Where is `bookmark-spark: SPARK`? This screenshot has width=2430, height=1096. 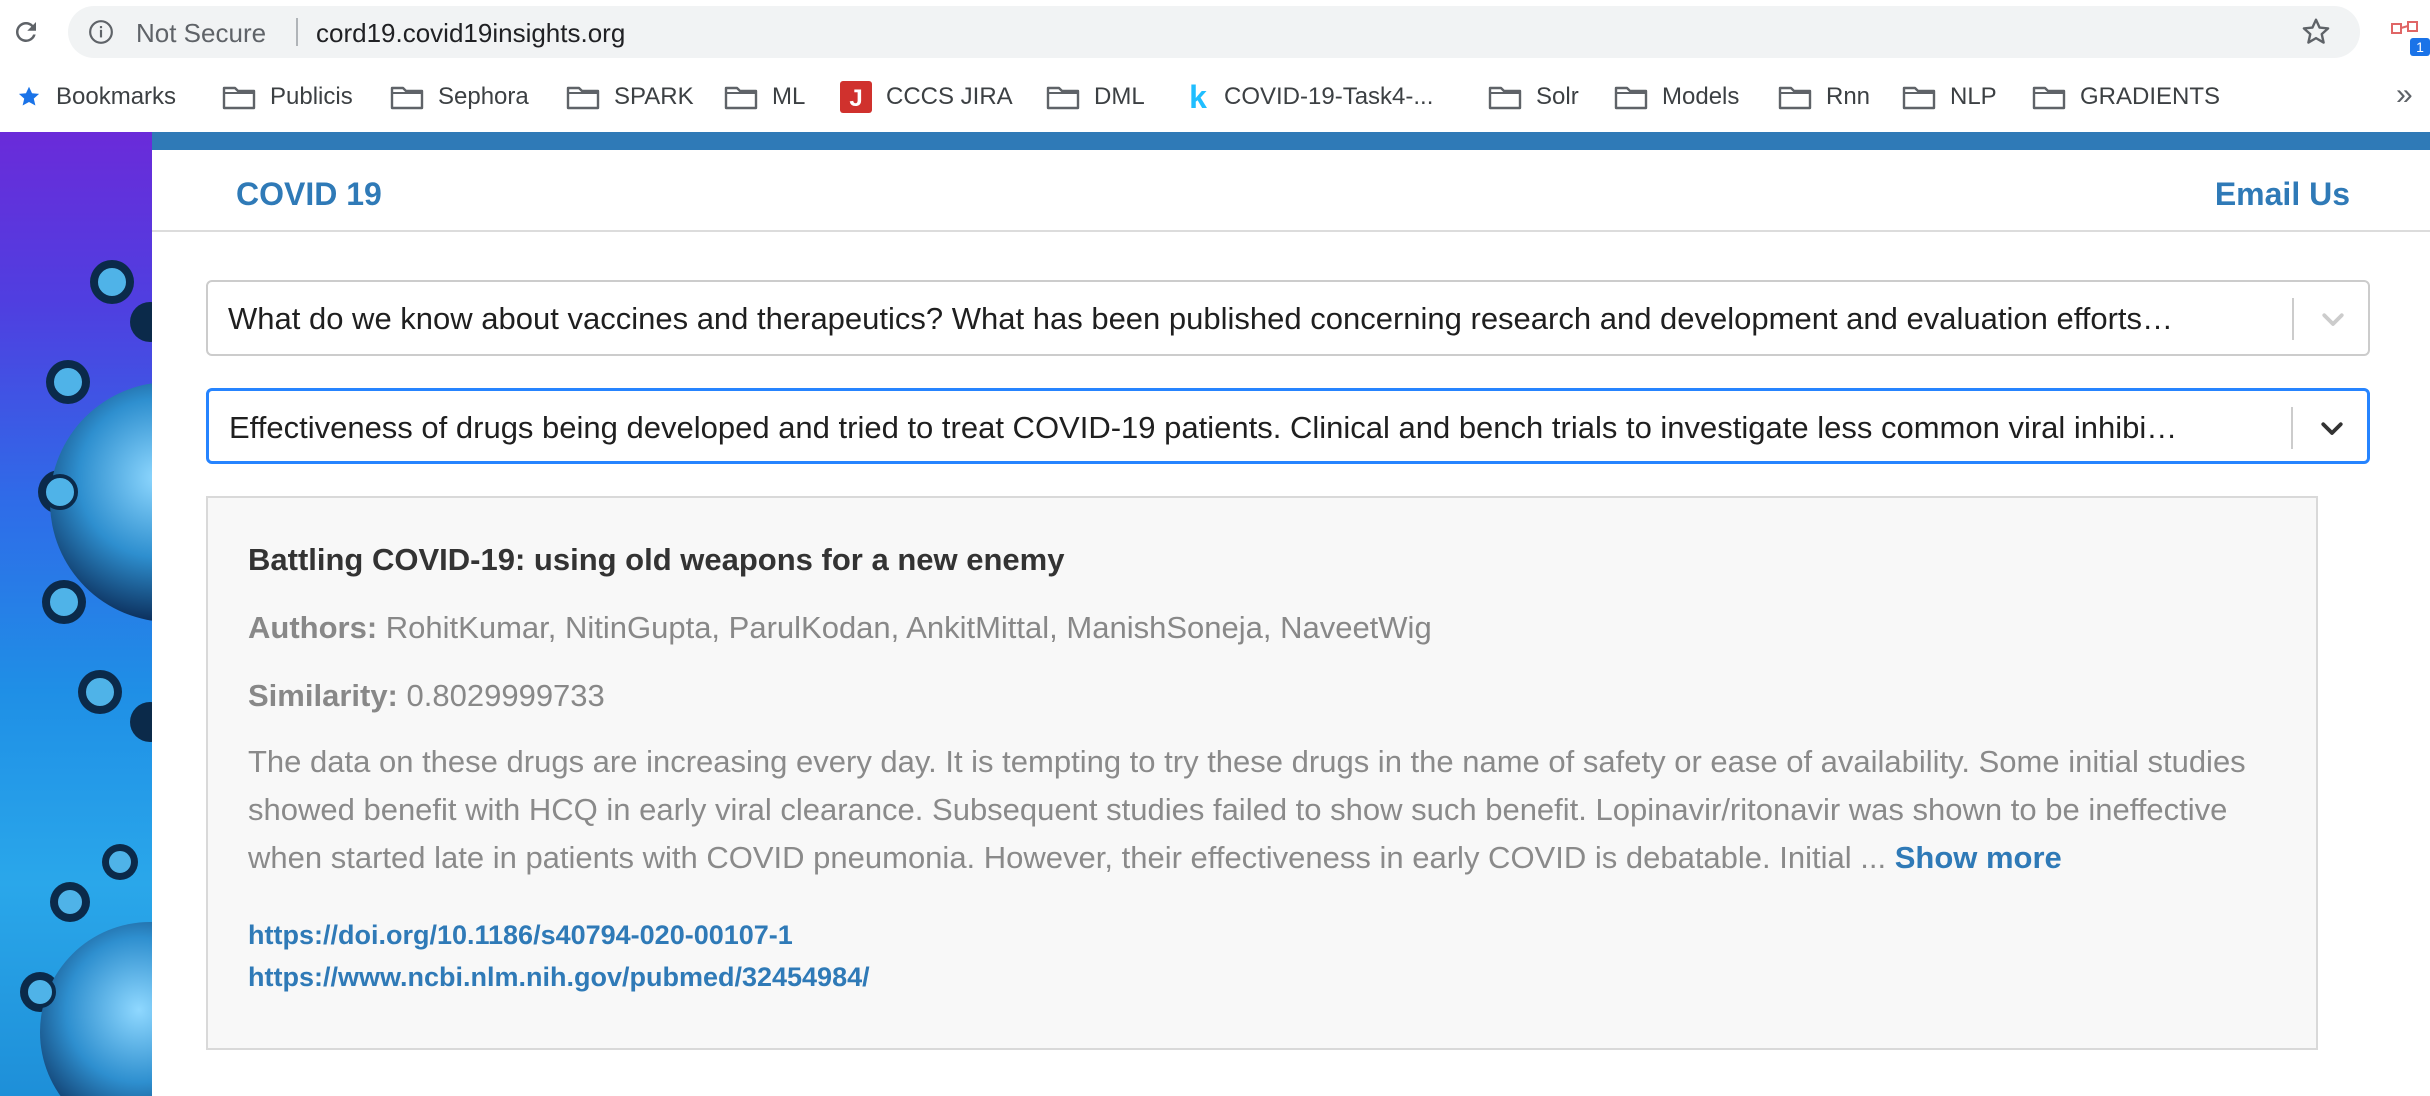
bookmark-spark: SPARK is located at coordinates (630, 97).